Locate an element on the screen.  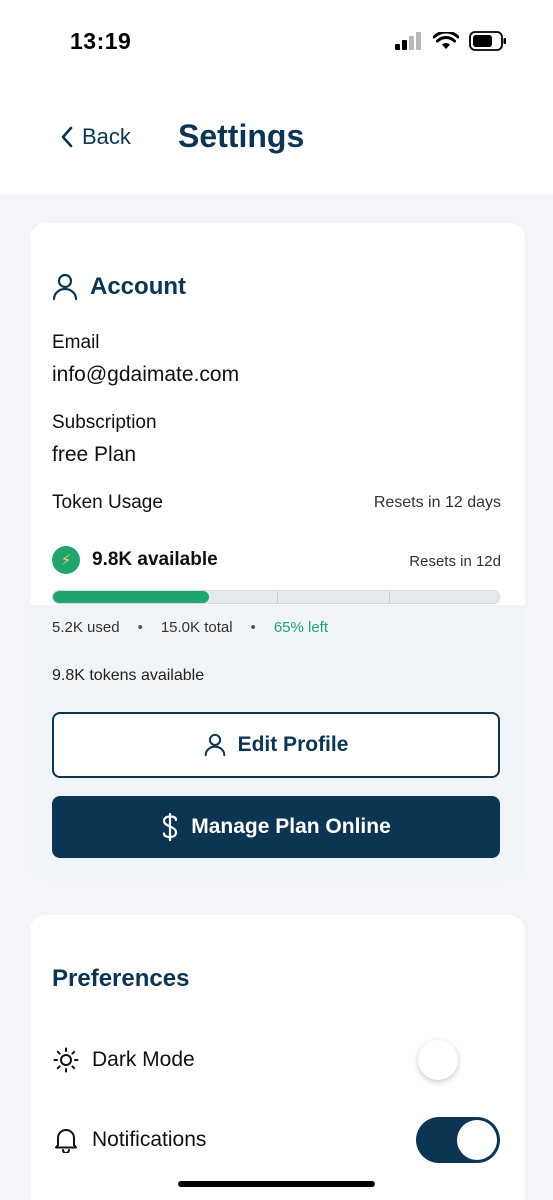
sun-icon is located at coordinates (66, 1060).